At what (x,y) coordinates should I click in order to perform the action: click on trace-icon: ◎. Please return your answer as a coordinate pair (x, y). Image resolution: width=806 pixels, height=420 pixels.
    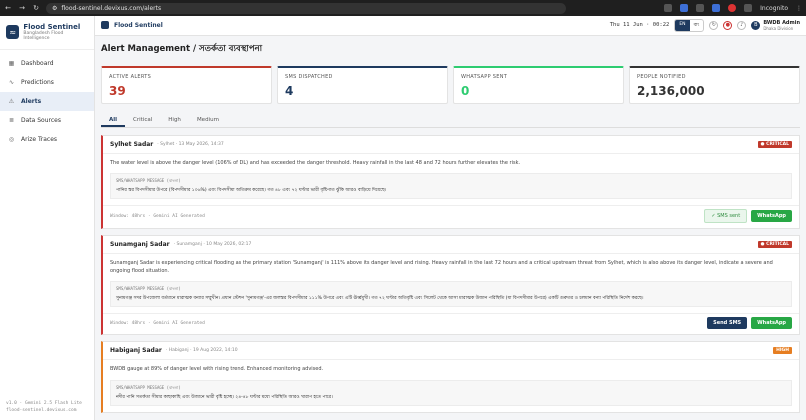
    Looking at the image, I should click on (11, 139).